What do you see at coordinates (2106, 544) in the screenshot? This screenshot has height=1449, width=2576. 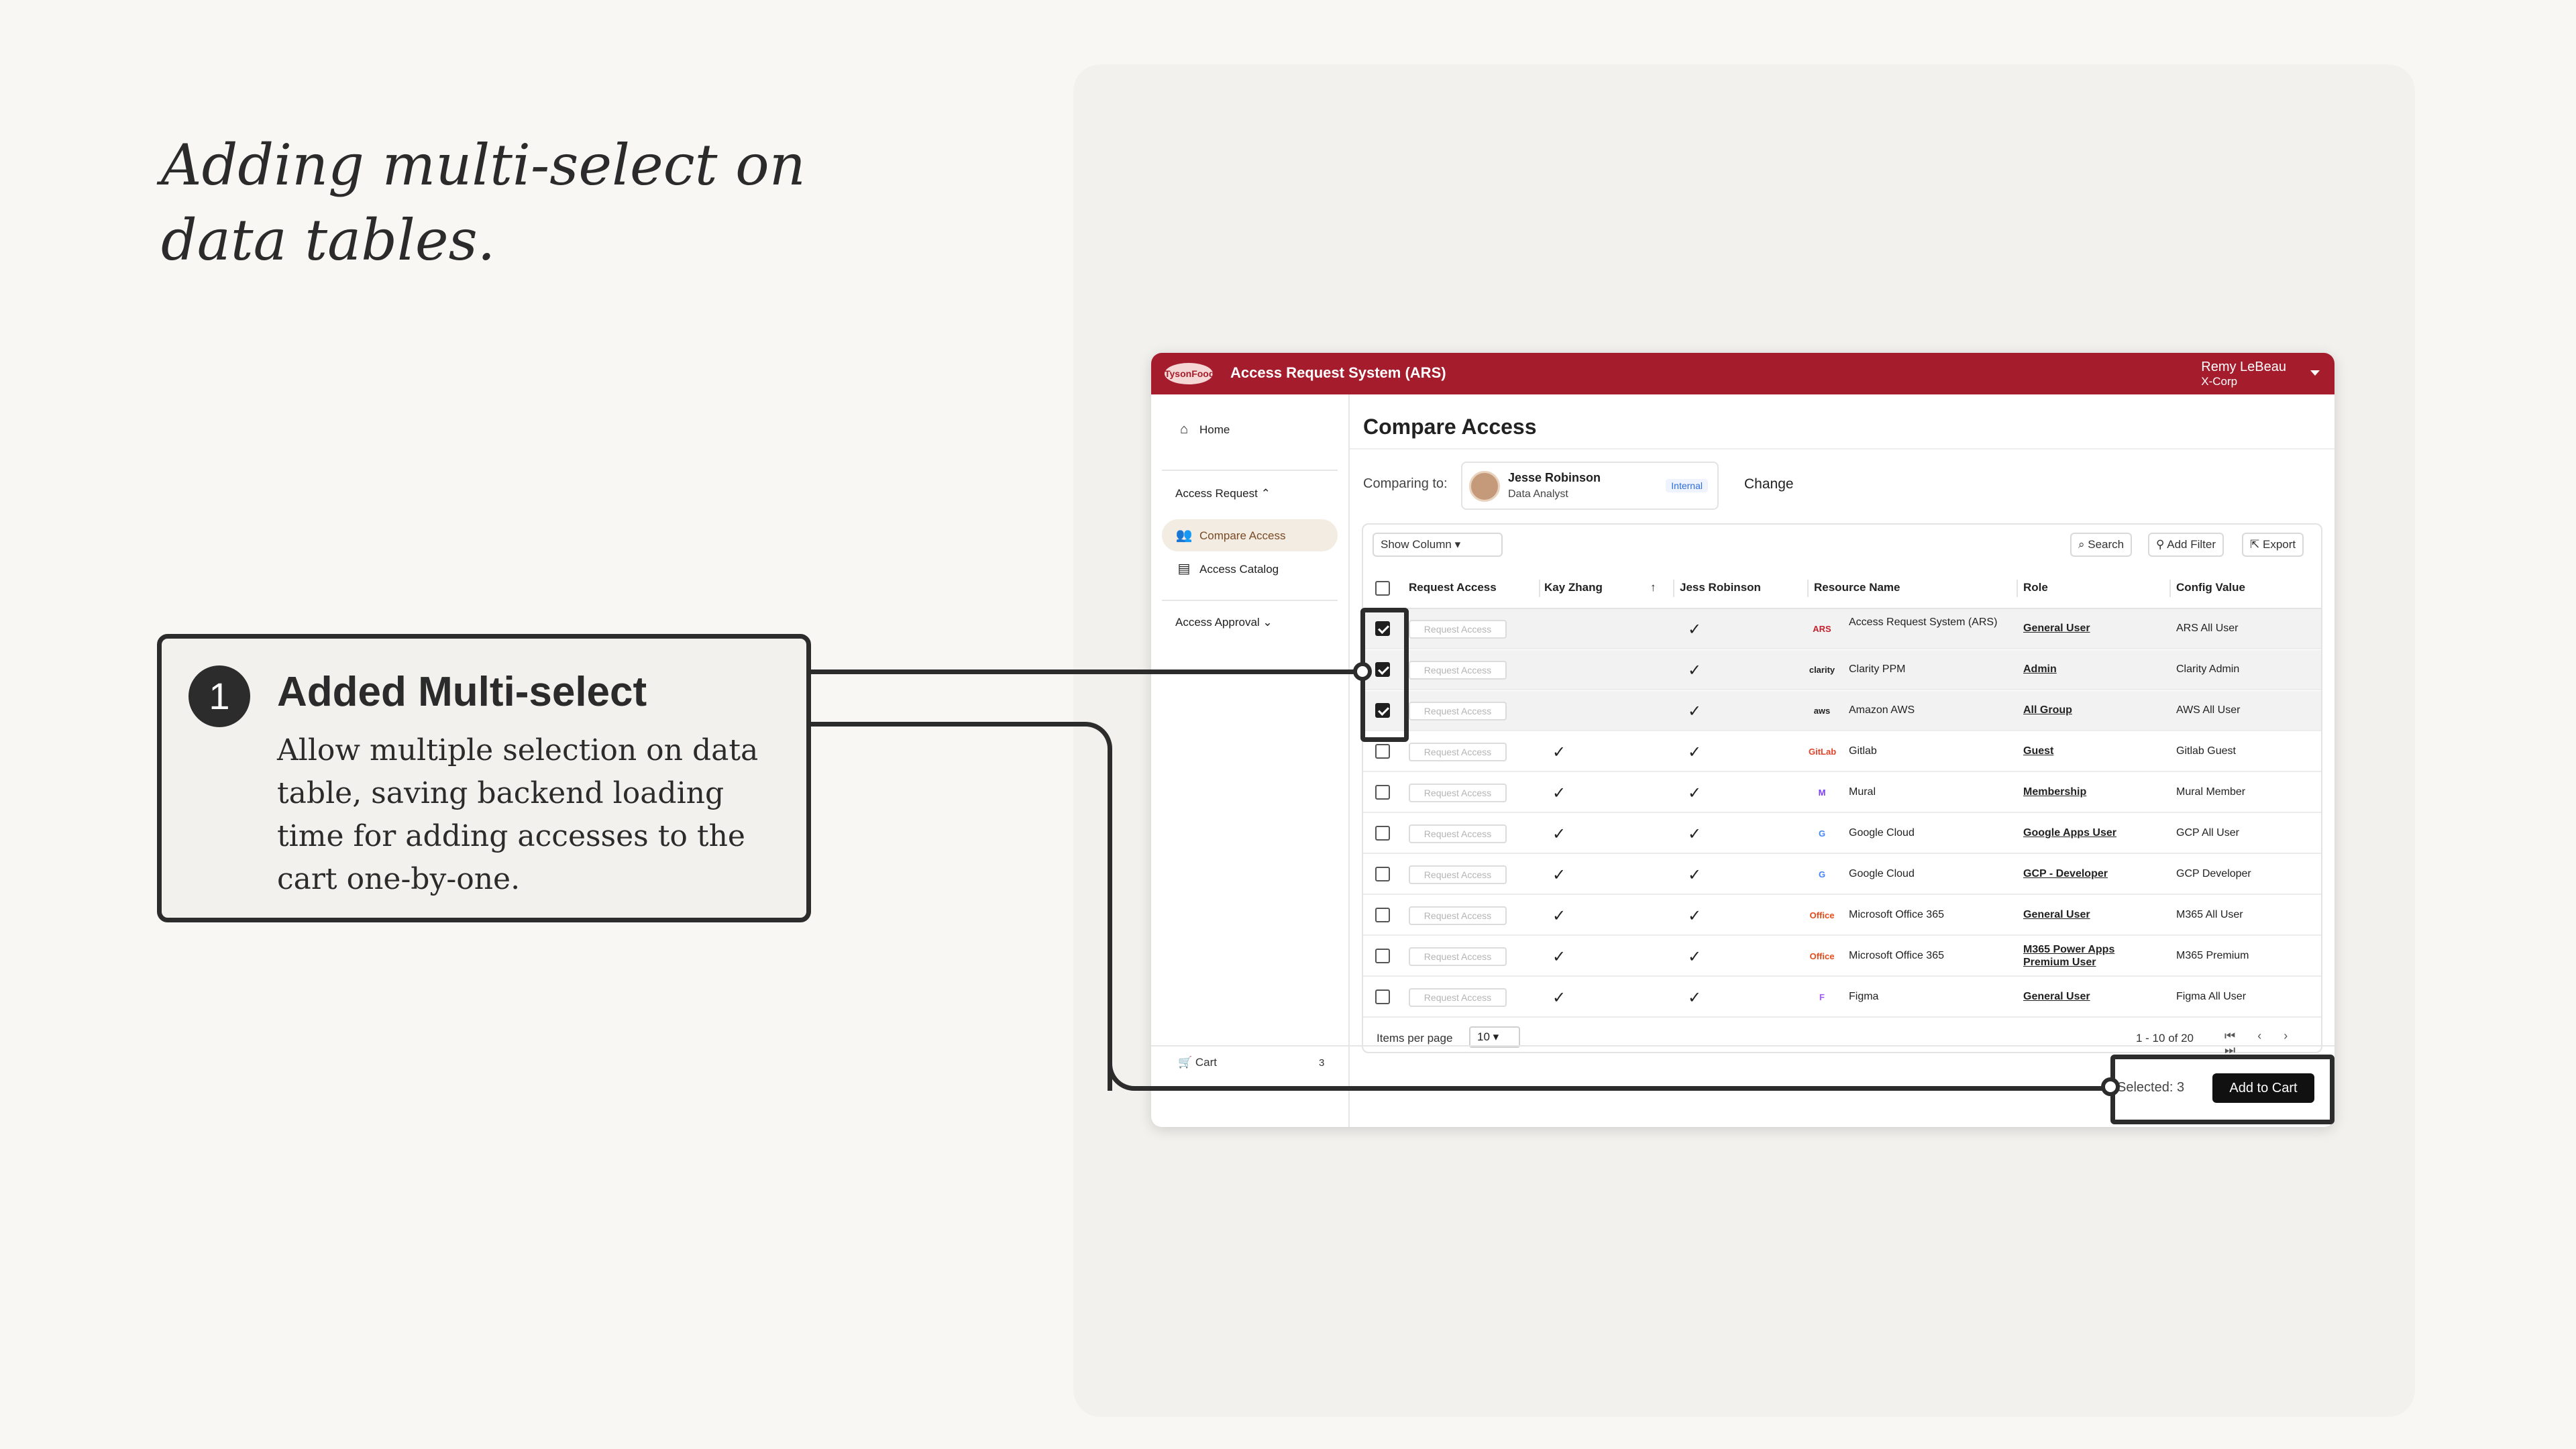 I see `search-label: Search` at bounding box center [2106, 544].